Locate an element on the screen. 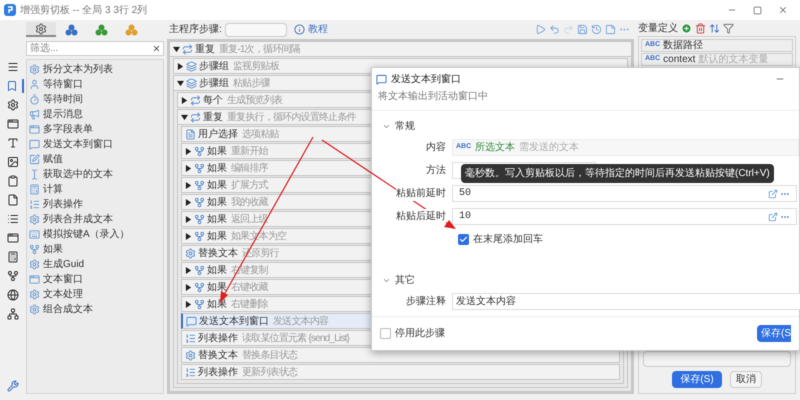  variable-name: 数据路径 is located at coordinates (683, 45).